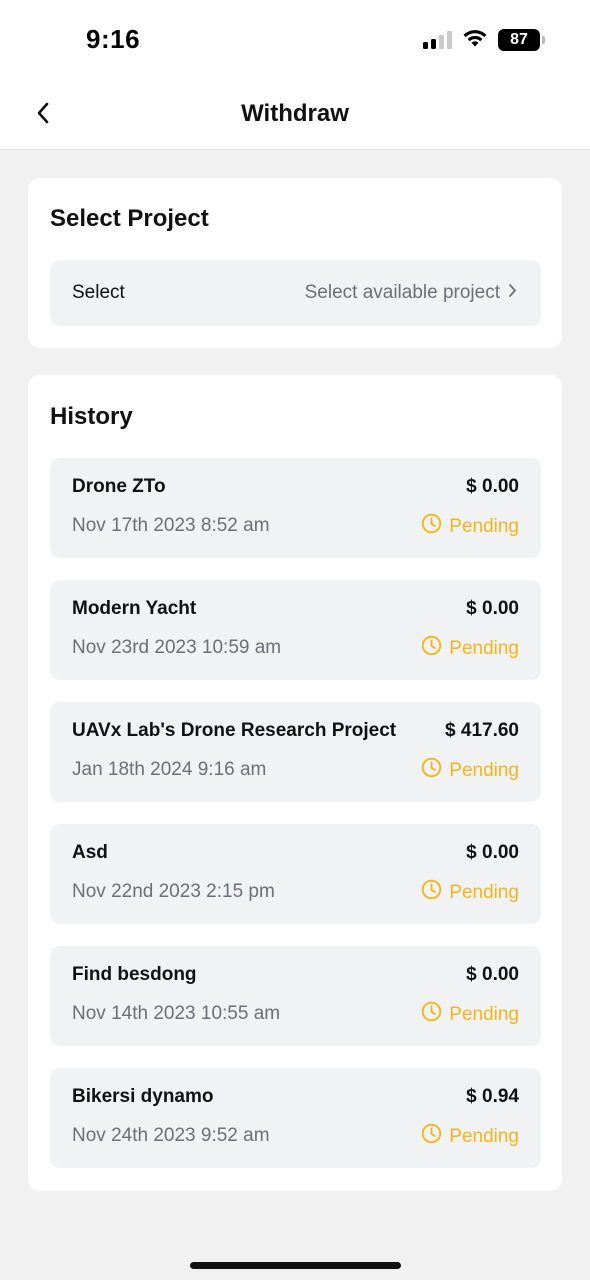 This screenshot has width=590, height=1280. What do you see at coordinates (91, 416) in the screenshot?
I see `history-heading: History` at bounding box center [91, 416].